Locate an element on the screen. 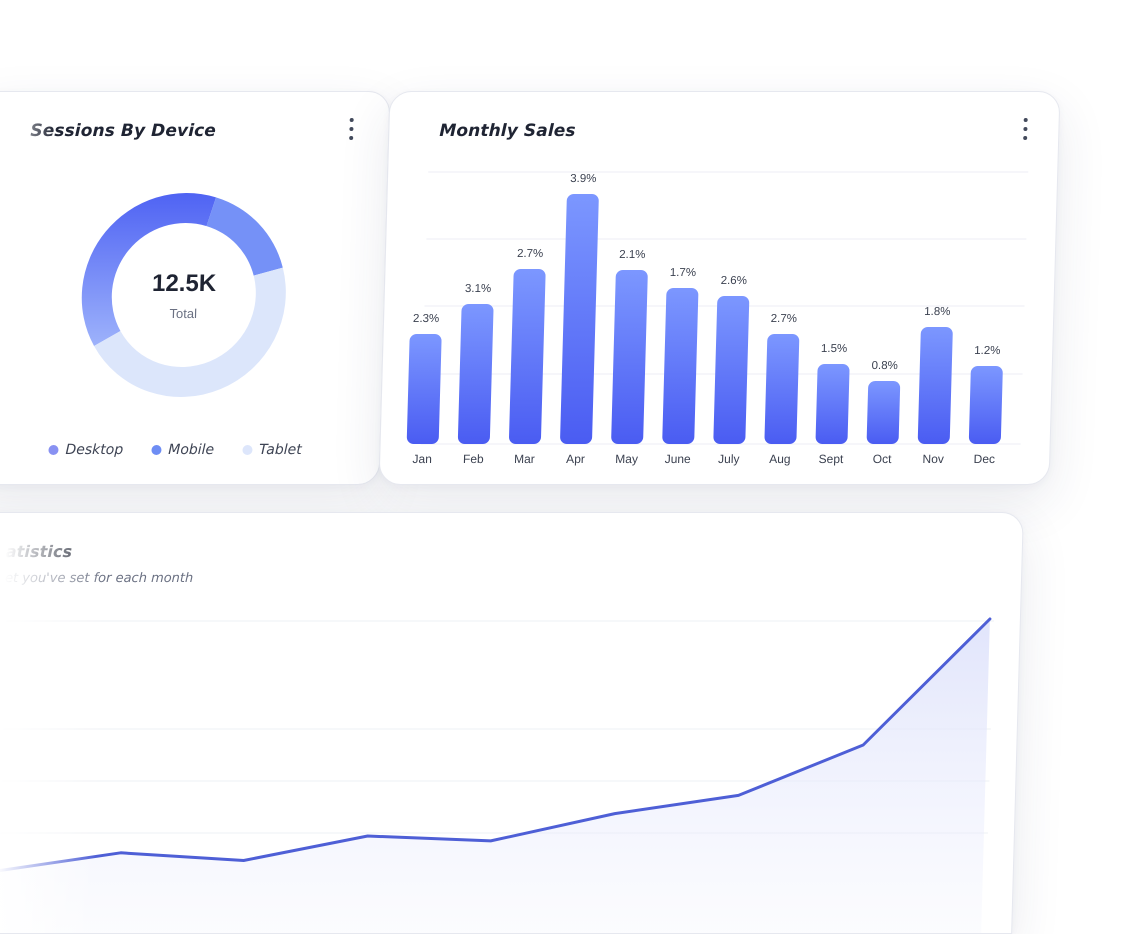 The height and width of the screenshot is (934, 1140). sessions-legend: Desktop Mobile Tablet is located at coordinates (175, 450).